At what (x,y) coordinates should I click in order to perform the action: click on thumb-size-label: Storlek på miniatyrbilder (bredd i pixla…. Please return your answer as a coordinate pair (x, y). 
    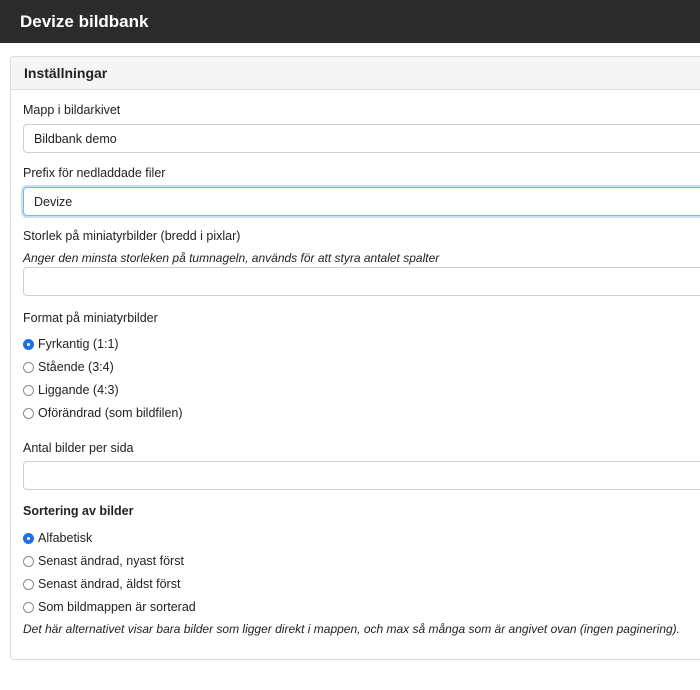
    Looking at the image, I should click on (132, 236).